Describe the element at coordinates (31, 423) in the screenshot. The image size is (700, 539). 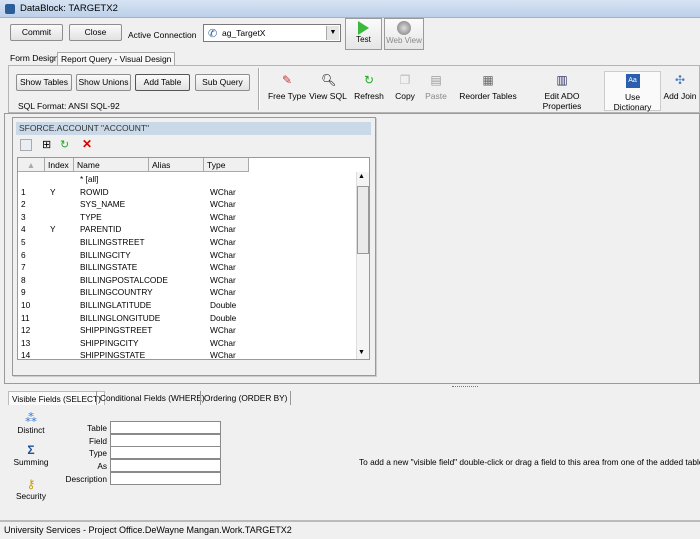
I see `distinct-button: ⁂ Distinct` at that location.